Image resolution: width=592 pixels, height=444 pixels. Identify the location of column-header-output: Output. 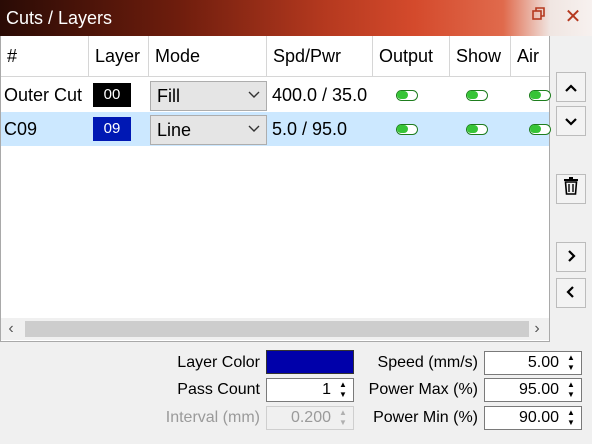
(411, 56).